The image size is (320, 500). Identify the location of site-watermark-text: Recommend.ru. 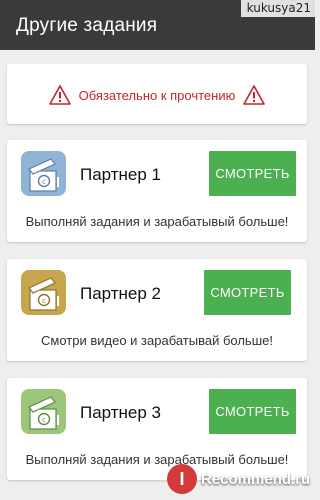
(256, 479).